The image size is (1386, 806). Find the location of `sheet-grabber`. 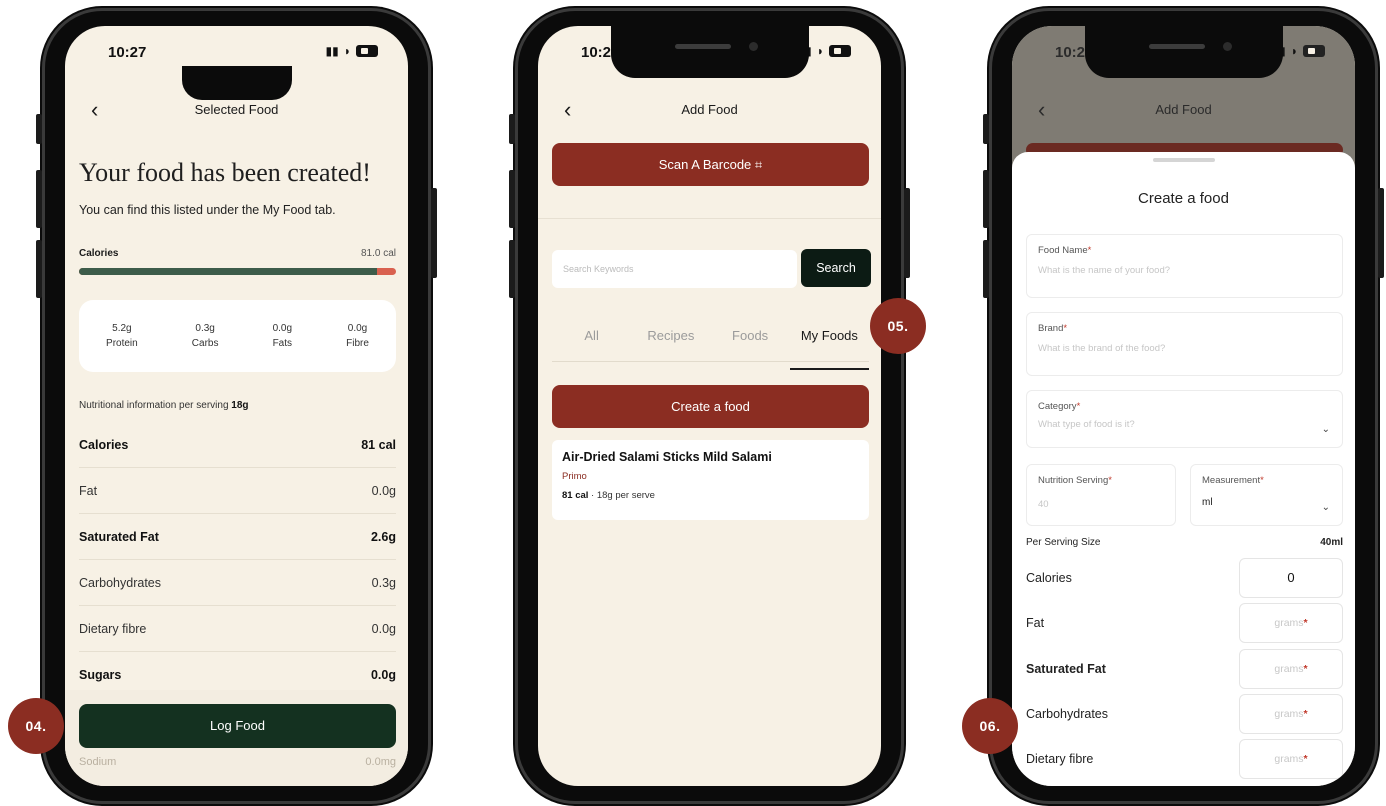

sheet-grabber is located at coordinates (1183, 160).